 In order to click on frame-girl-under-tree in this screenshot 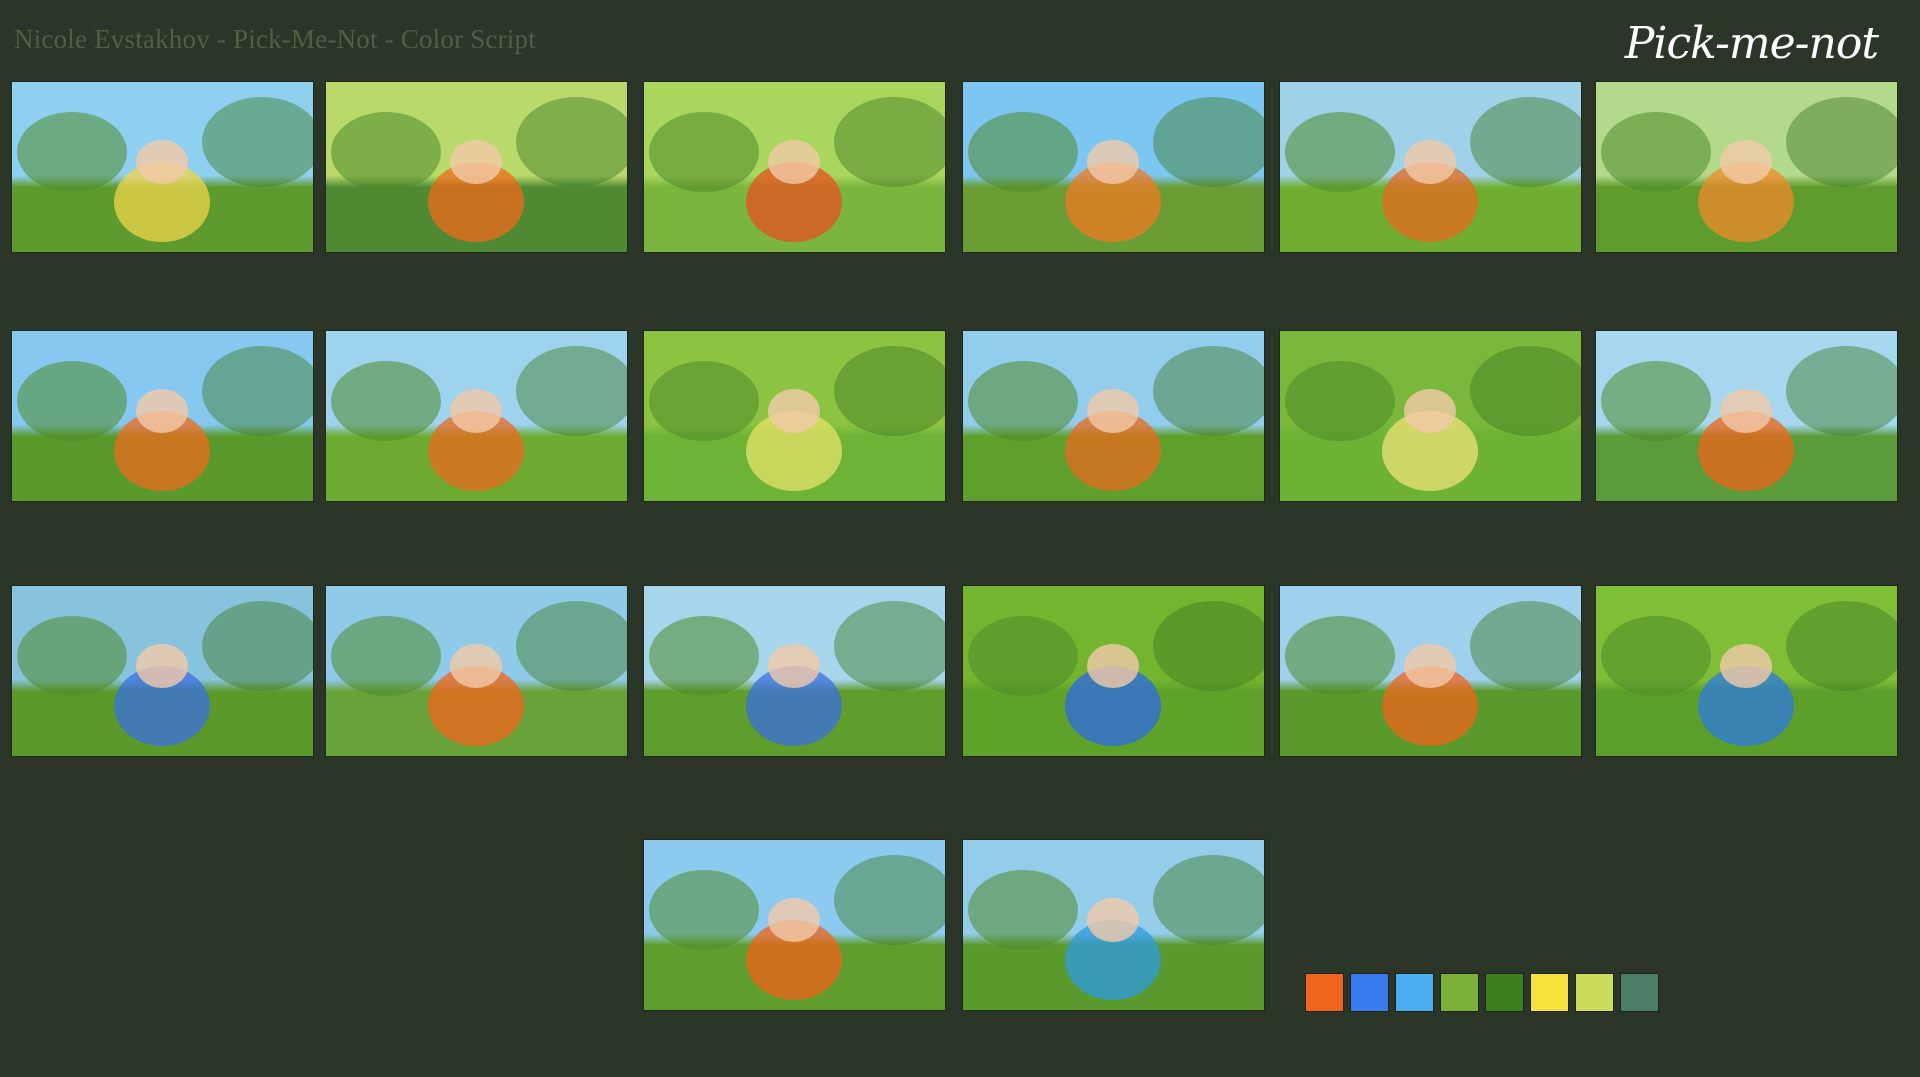, I will do `click(794, 671)`.